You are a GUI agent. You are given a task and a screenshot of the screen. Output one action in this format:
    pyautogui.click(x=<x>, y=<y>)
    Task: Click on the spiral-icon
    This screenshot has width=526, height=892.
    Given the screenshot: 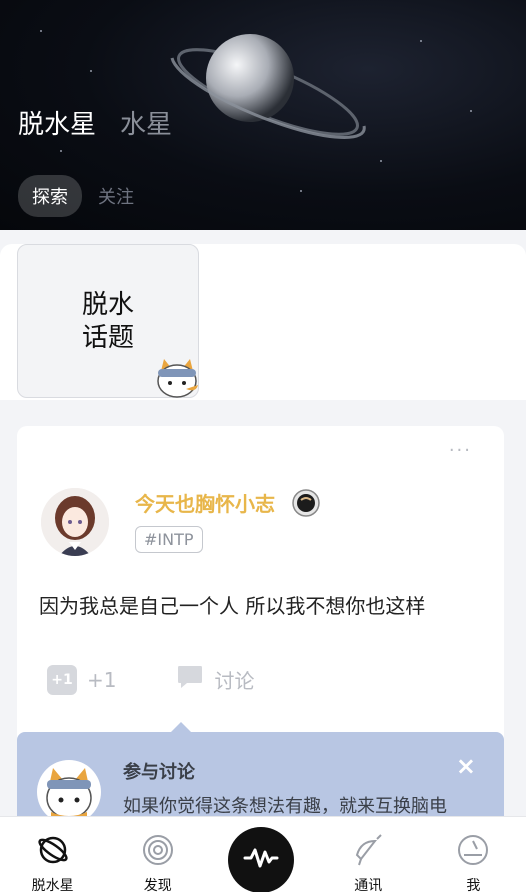 What is the action you would take?
    pyautogui.click(x=158, y=852)
    